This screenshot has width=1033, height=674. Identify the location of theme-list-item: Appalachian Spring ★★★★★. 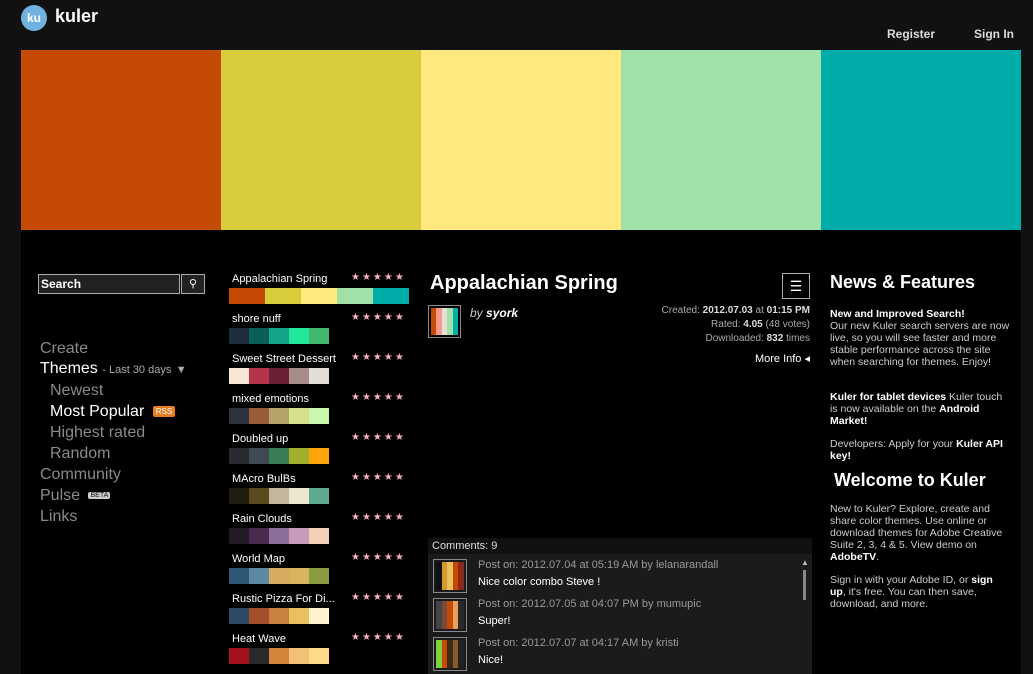
(319, 290).